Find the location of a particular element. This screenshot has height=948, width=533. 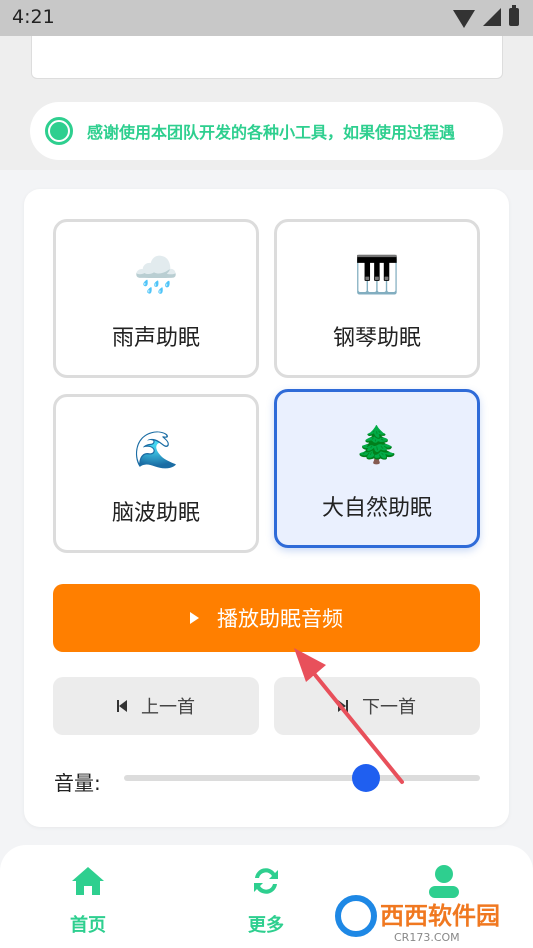

user-icon is located at coordinates (444, 881).